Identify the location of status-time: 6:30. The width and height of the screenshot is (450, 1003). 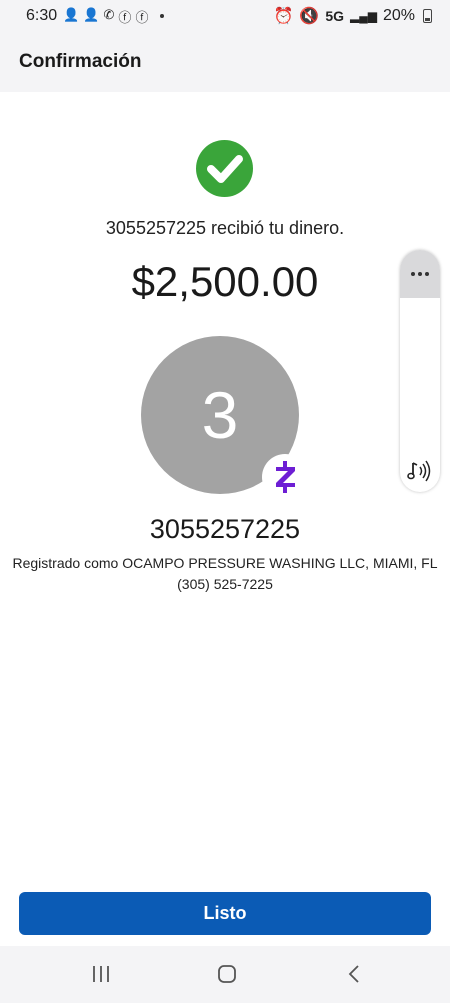
(42, 15).